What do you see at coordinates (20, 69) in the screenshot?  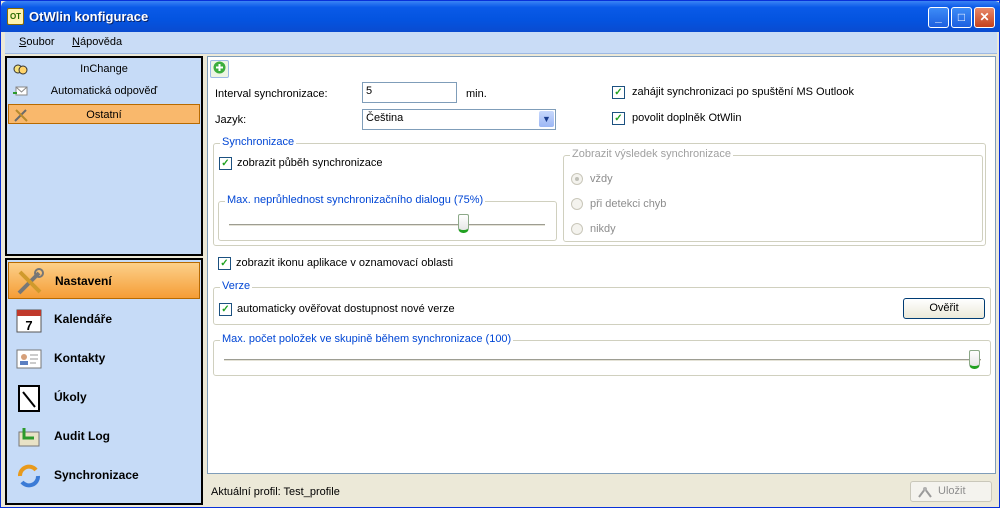 I see `inchange-icon` at bounding box center [20, 69].